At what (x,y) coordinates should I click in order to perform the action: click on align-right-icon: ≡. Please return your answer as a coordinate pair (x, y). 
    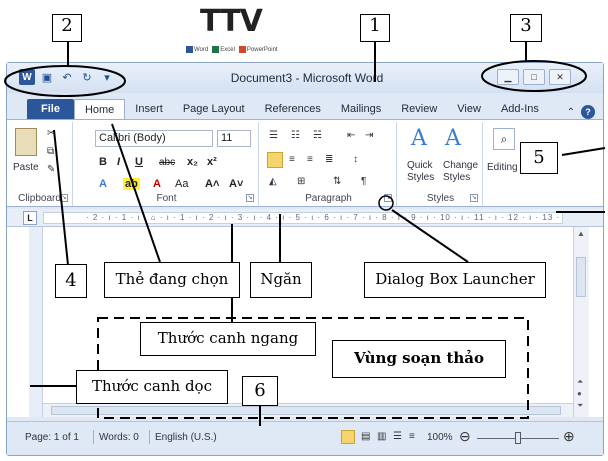
    Looking at the image, I should click on (310, 159).